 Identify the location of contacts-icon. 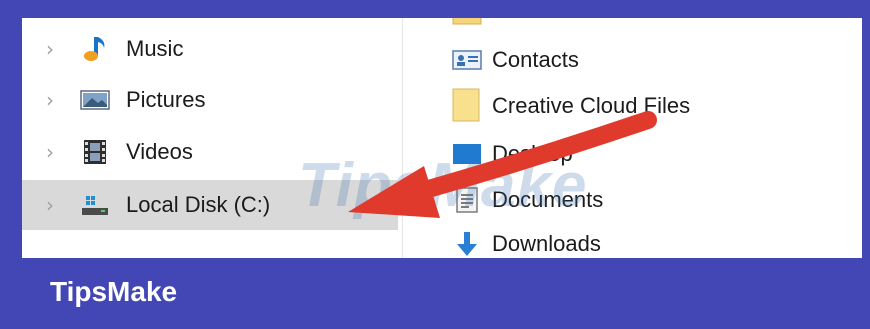
(467, 60).